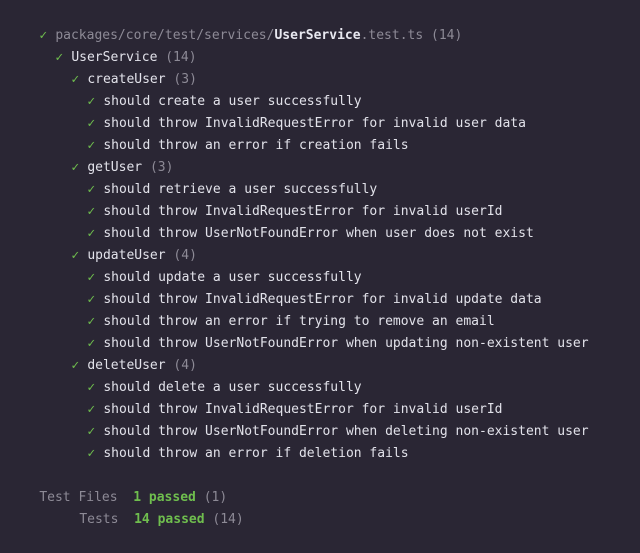 Image resolution: width=640 pixels, height=553 pixels. Describe the element at coordinates (118, 243) in the screenshot. I see `suite-update-user: ✓ updateUser (4)` at that location.